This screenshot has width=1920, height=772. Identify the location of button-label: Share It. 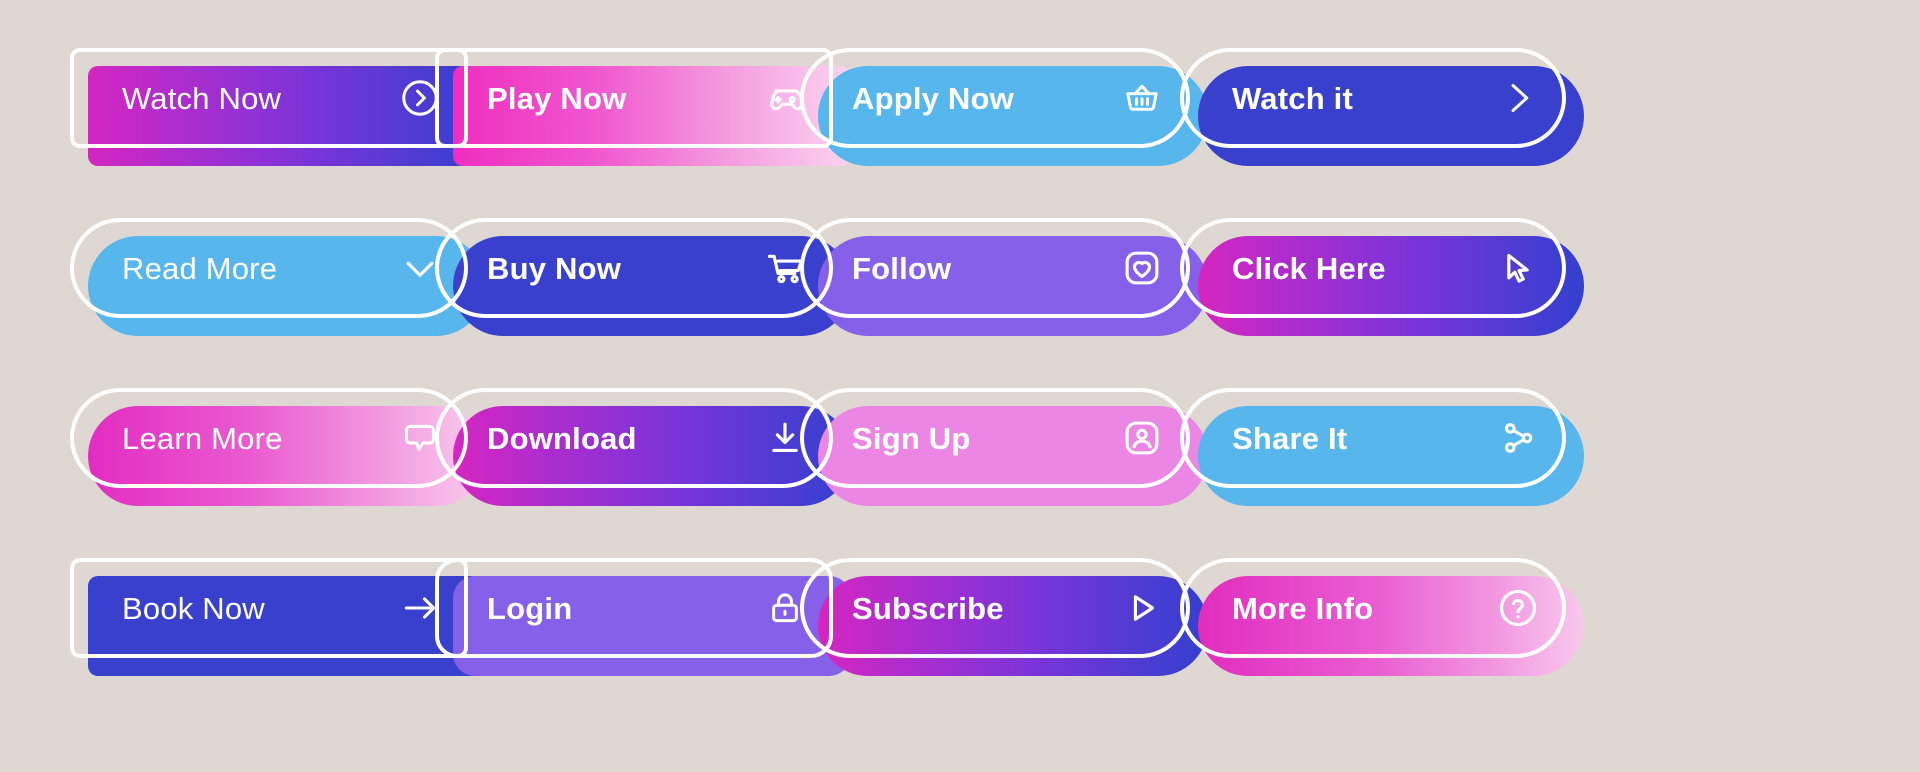
(1290, 438).